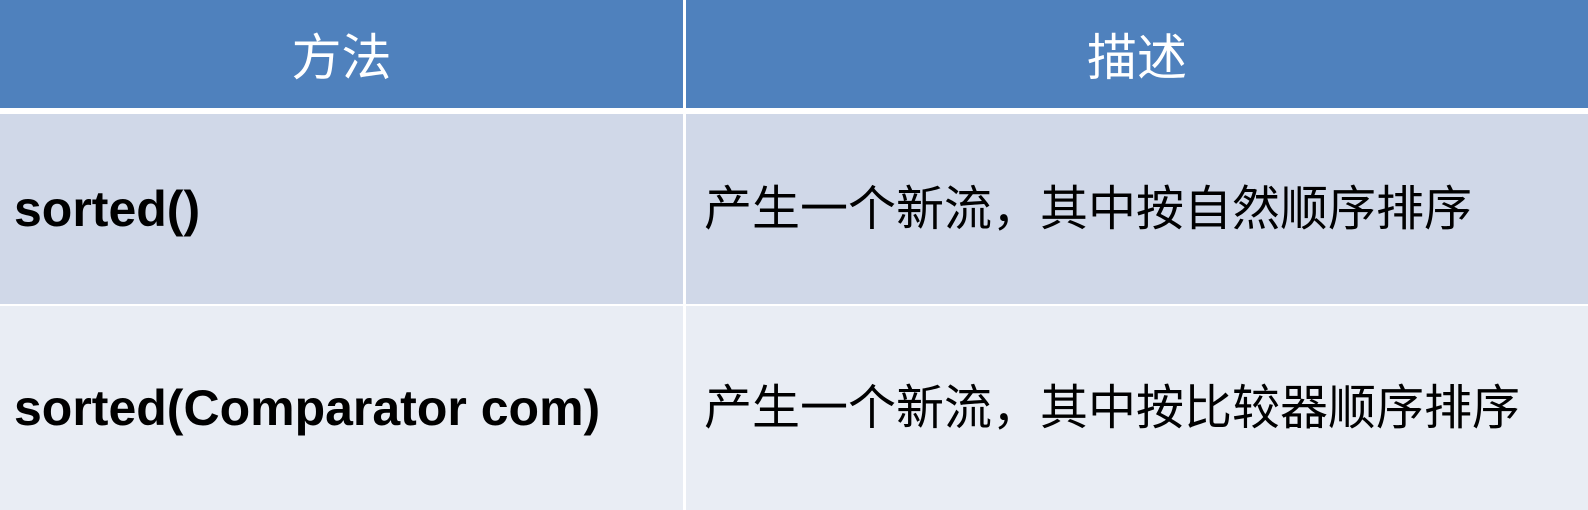  I want to click on header-method-label: 方法, so click(341, 58).